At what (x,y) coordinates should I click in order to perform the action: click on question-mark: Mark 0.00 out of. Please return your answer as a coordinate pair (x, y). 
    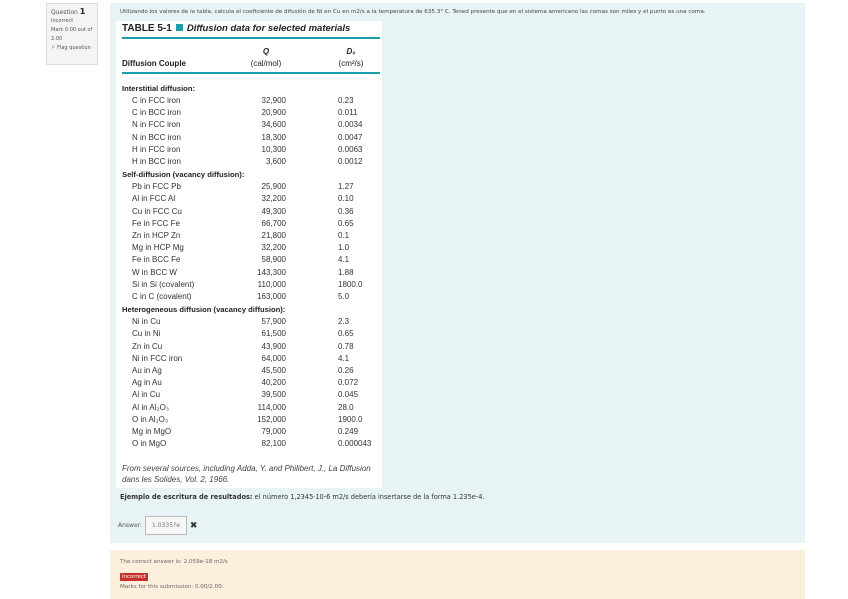
    Looking at the image, I should click on (72, 30).